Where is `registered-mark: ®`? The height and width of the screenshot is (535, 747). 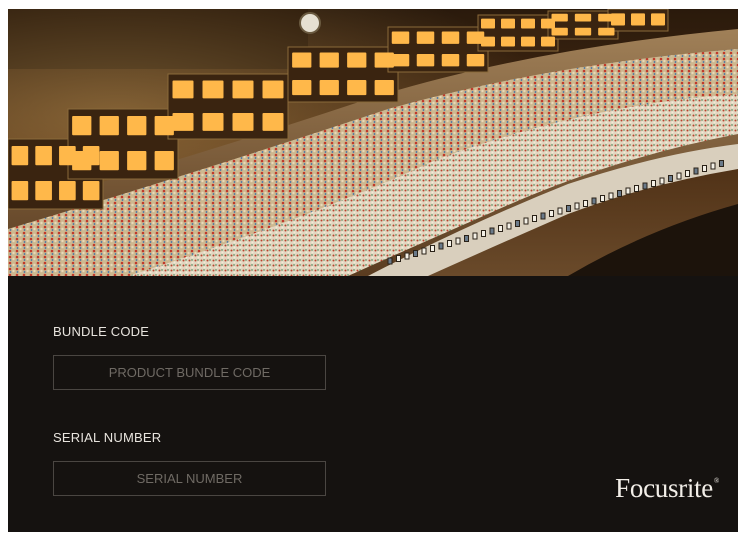
registered-mark: ® is located at coordinates (716, 481).